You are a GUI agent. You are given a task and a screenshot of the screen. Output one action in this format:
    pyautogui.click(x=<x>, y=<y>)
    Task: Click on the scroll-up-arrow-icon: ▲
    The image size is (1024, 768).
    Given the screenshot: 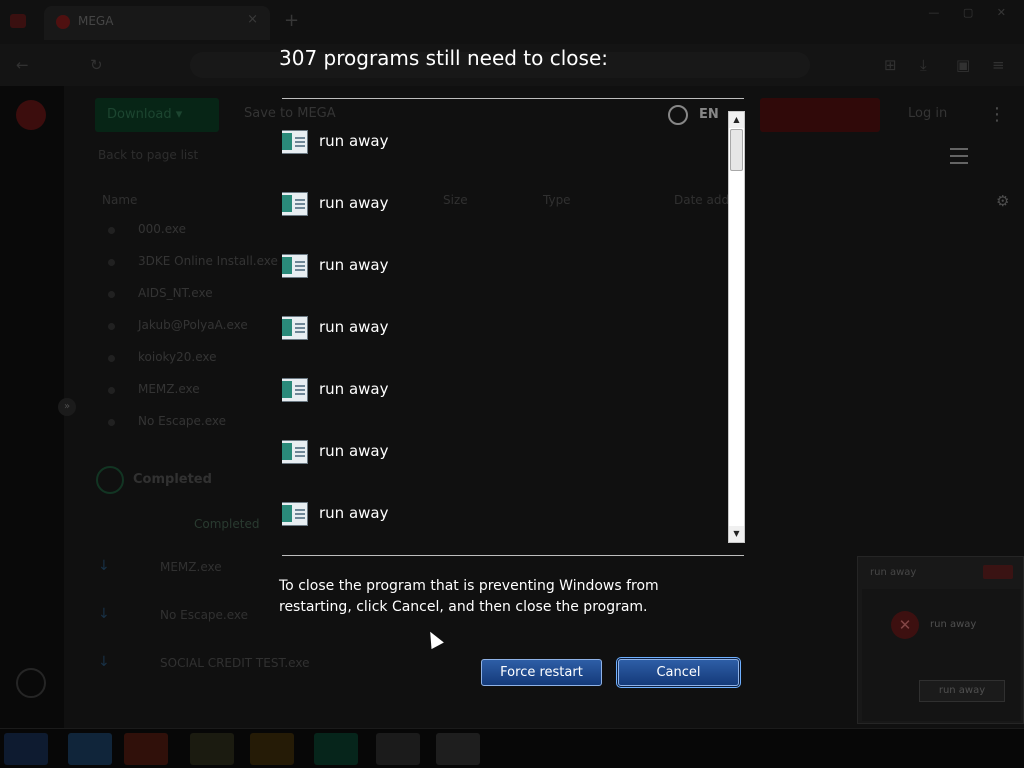 What is the action you would take?
    pyautogui.click(x=736, y=120)
    